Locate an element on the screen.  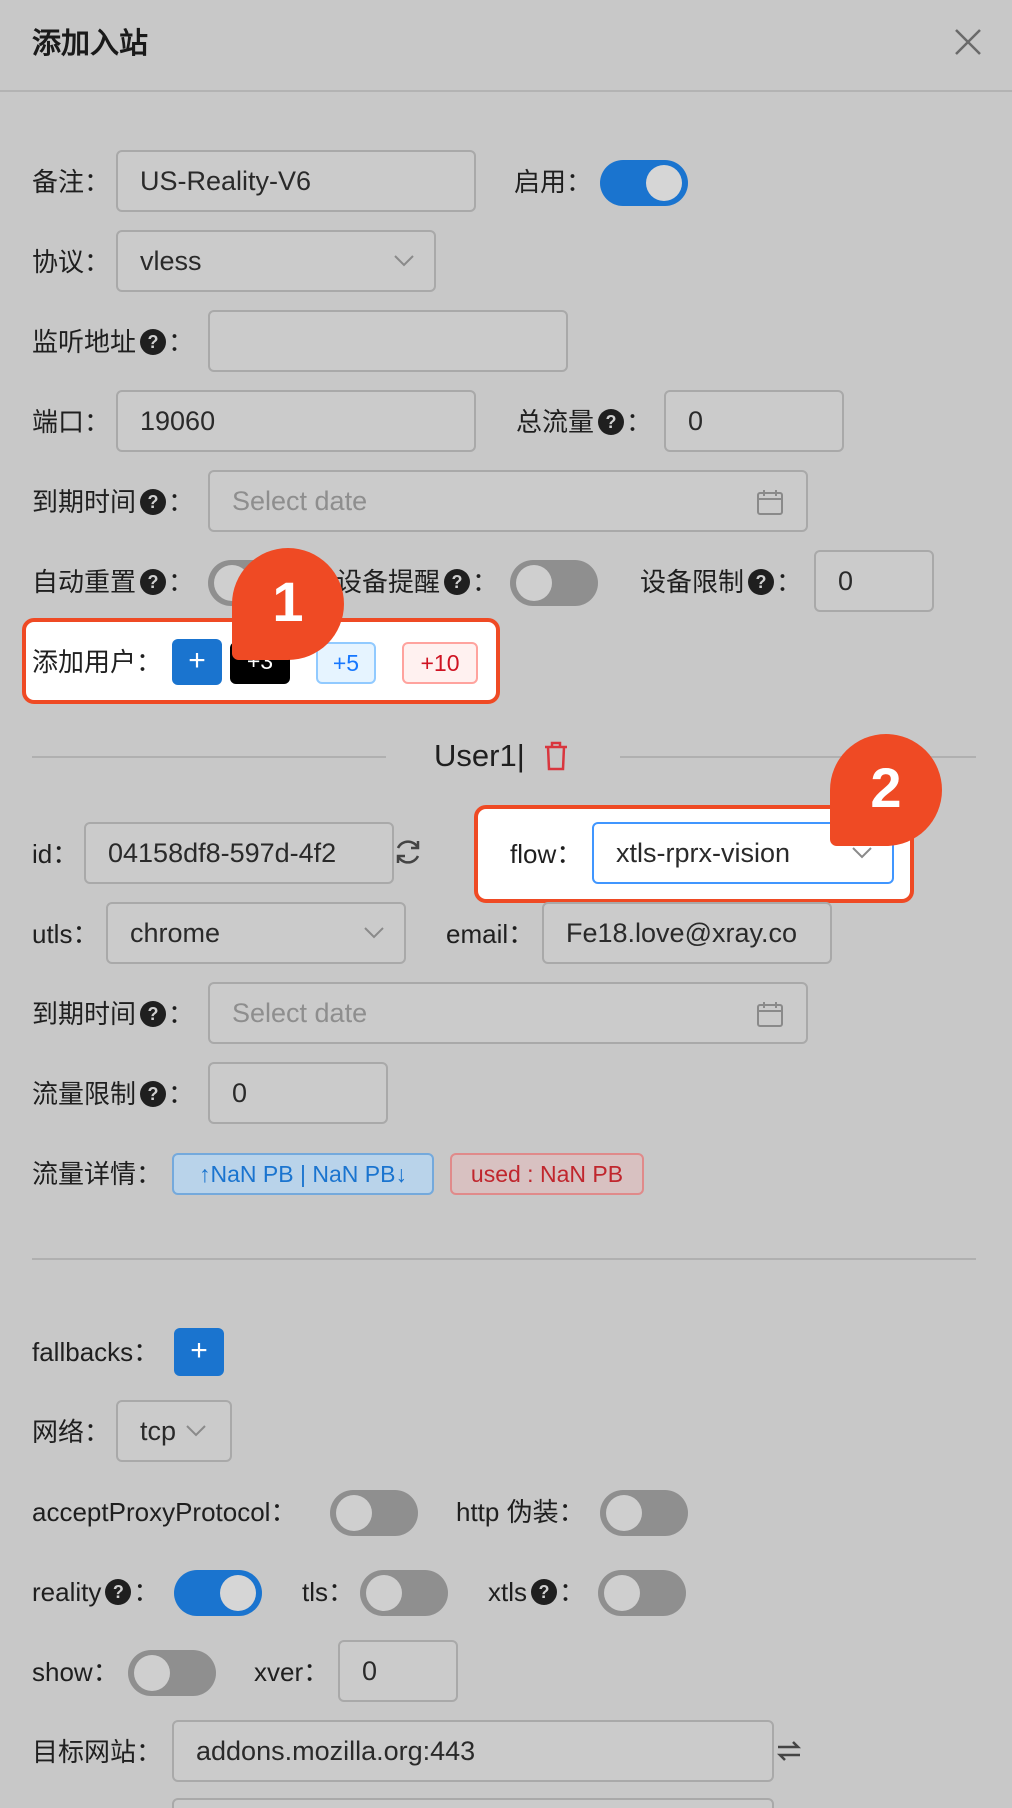
protocol-label: 协议： is located at coordinates (71, 262).